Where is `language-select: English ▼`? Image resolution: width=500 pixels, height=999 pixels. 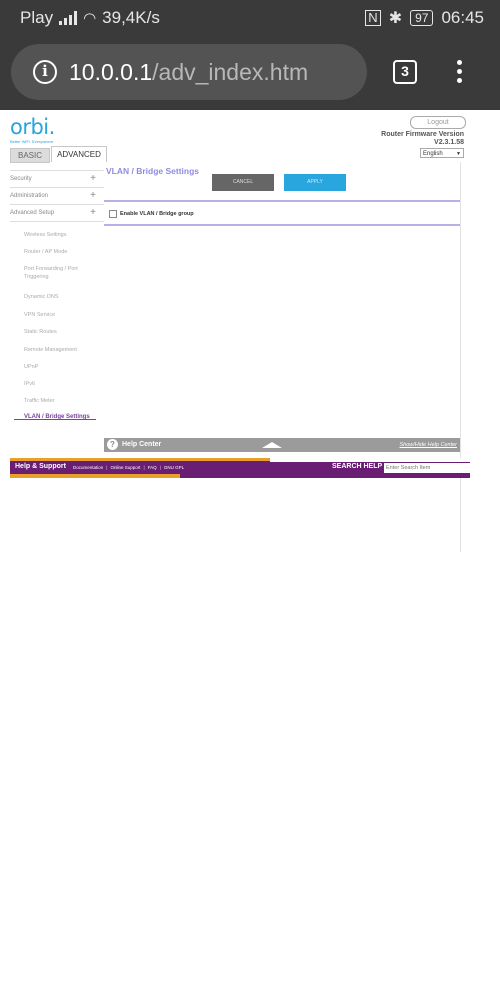 language-select: English ▼ is located at coordinates (442, 153).